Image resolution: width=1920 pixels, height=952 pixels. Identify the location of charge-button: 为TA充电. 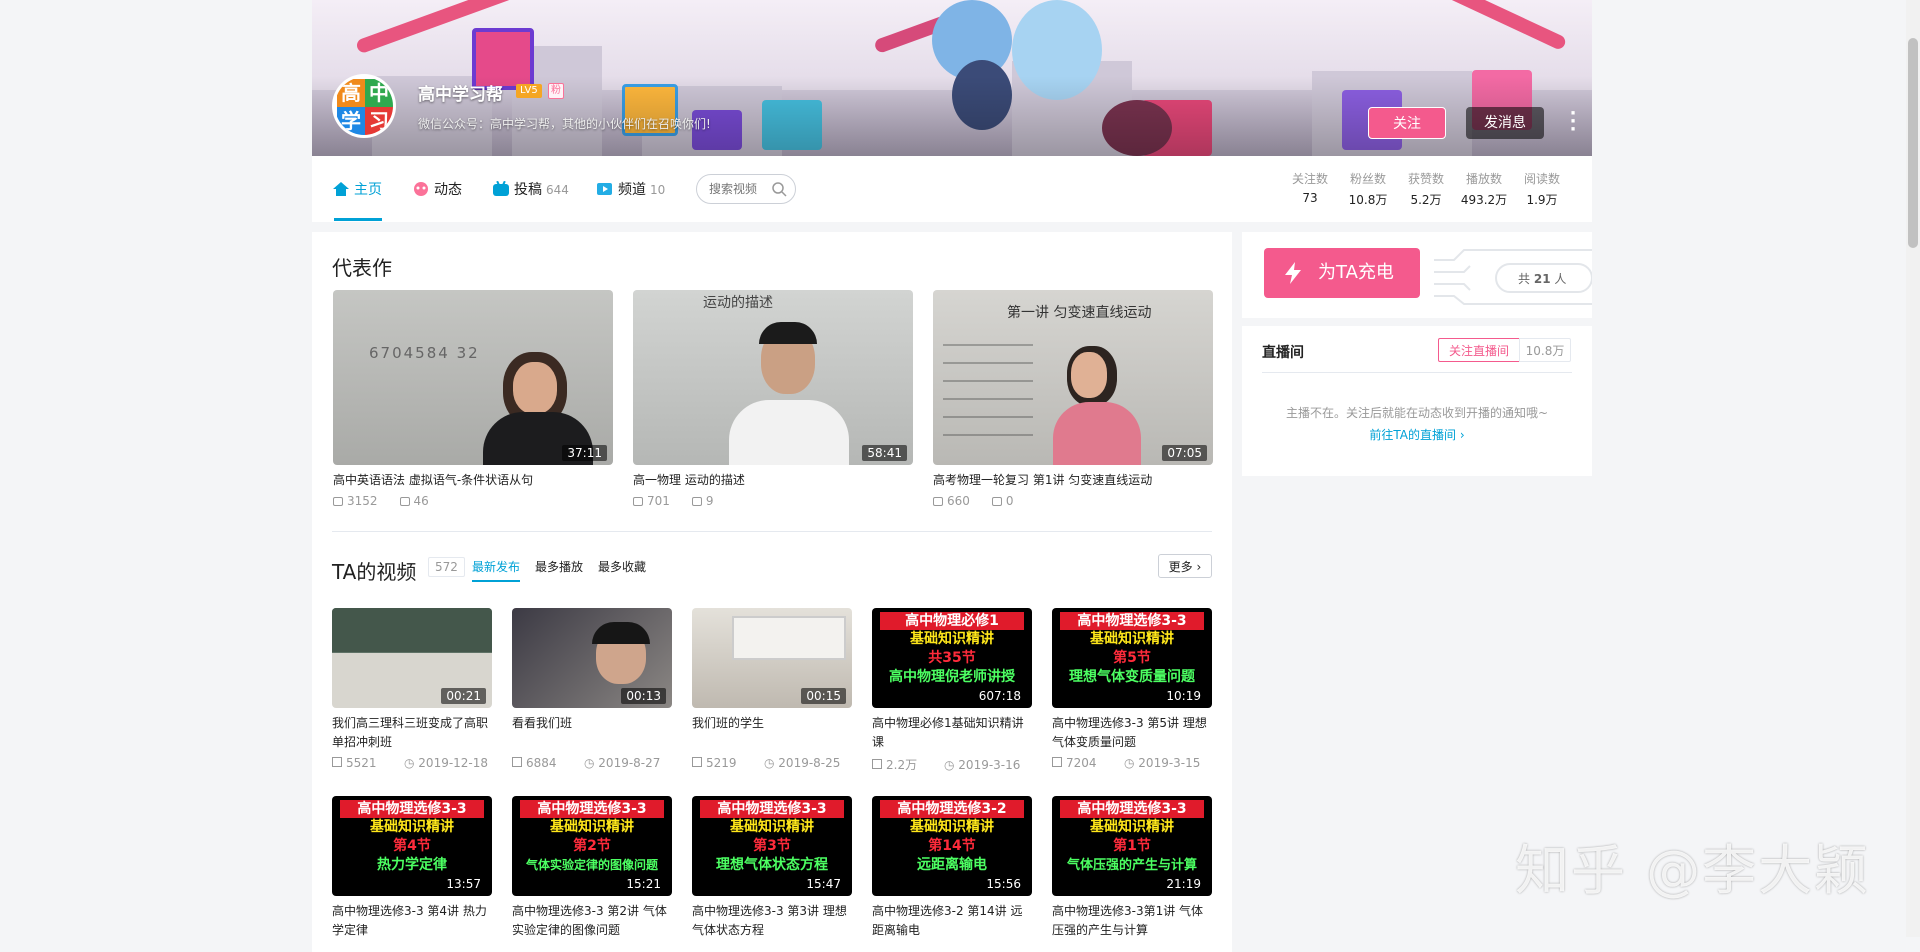
(1342, 273).